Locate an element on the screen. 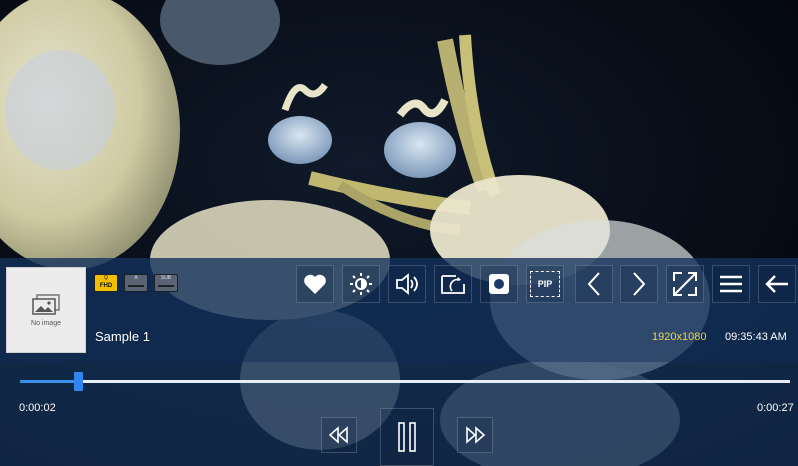 The height and width of the screenshot is (466, 798). media-thumbnail: No image is located at coordinates (46, 310).